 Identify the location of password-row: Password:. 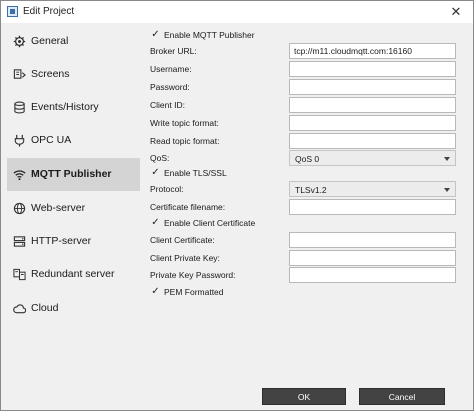
(306, 87).